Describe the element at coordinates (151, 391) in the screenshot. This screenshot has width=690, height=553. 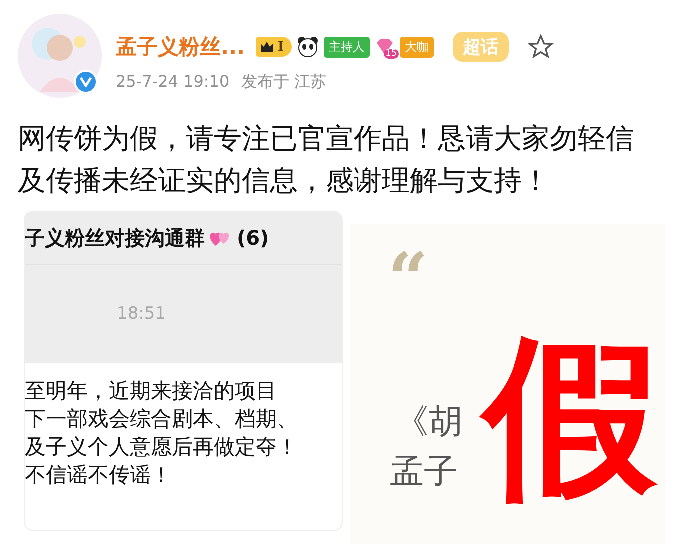
I see `message-line: 至明年，近期来接洽的项目` at that location.